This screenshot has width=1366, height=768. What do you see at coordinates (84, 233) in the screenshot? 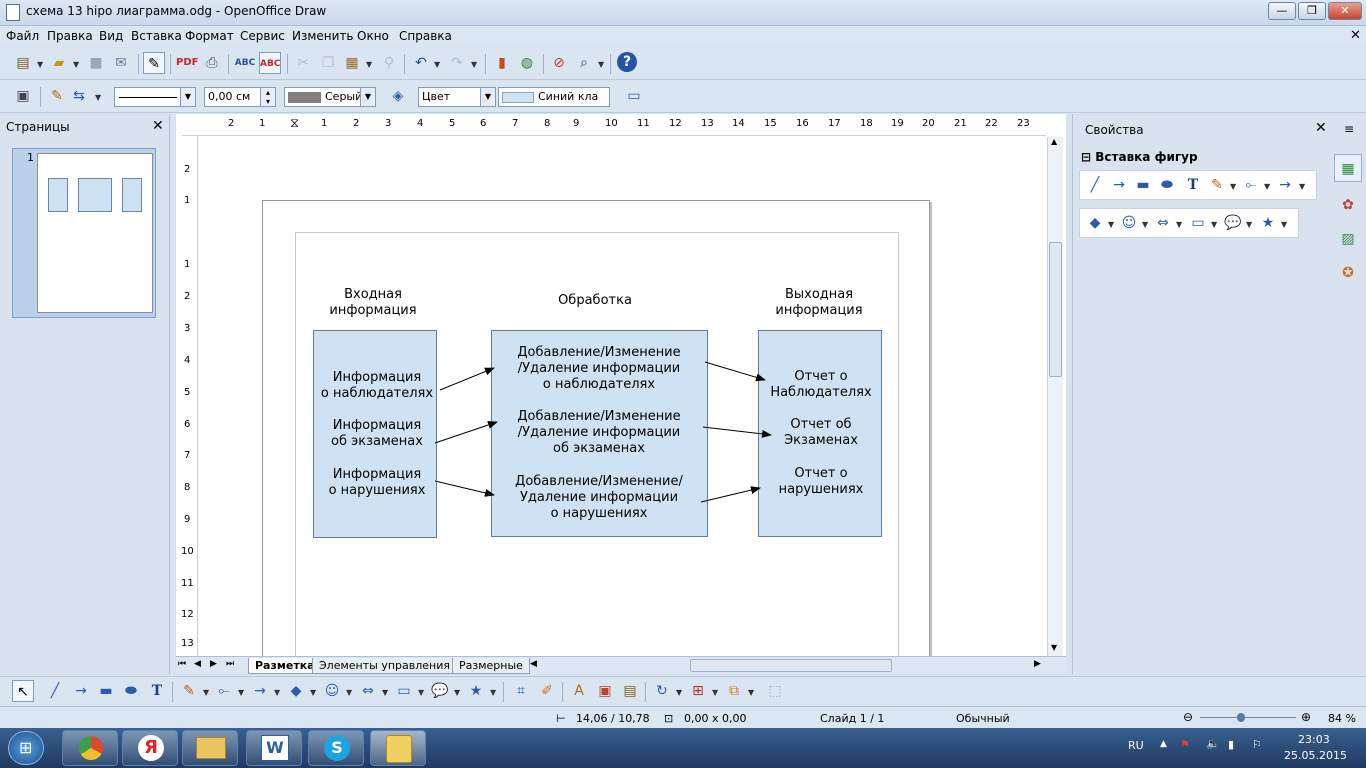
I see `page-thumbnail: 1` at bounding box center [84, 233].